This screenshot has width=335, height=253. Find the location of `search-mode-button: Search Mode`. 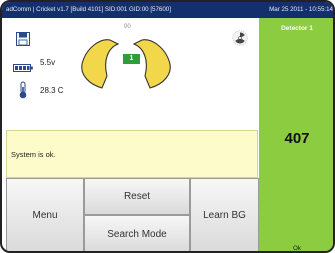

search-mode-button: Search Mode is located at coordinates (137, 233).